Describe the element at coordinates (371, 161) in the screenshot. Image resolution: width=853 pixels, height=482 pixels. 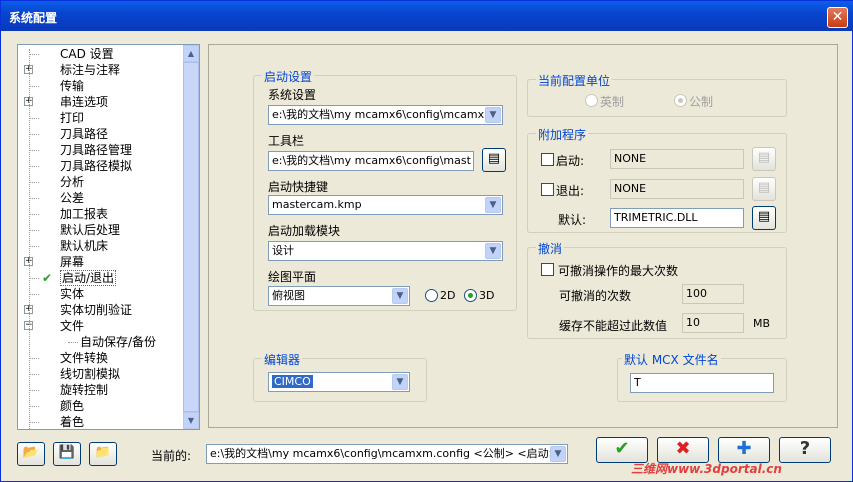
I see `toolbar-field: e:\我的文档\my mcamx6\config\mast` at that location.